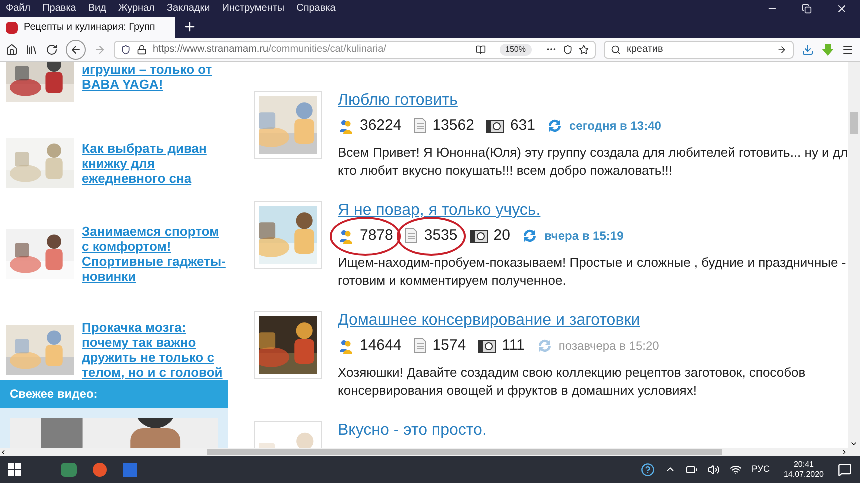  Describe the element at coordinates (502, 236) in the screenshot. I see `photo-count: 20` at that location.